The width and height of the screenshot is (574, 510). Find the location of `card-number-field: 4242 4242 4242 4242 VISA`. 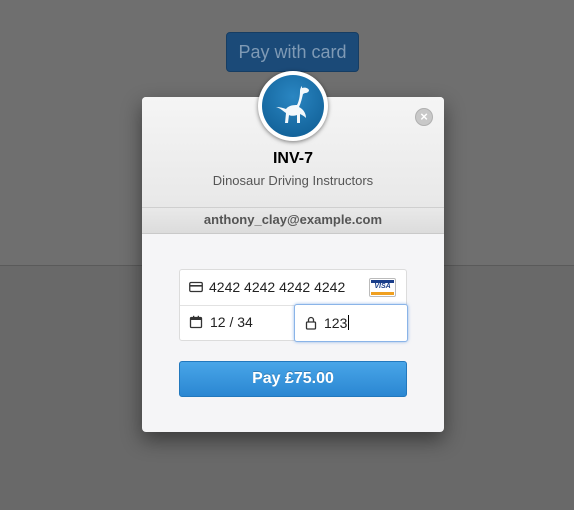

card-number-field: 4242 4242 4242 4242 VISA is located at coordinates (293, 288).